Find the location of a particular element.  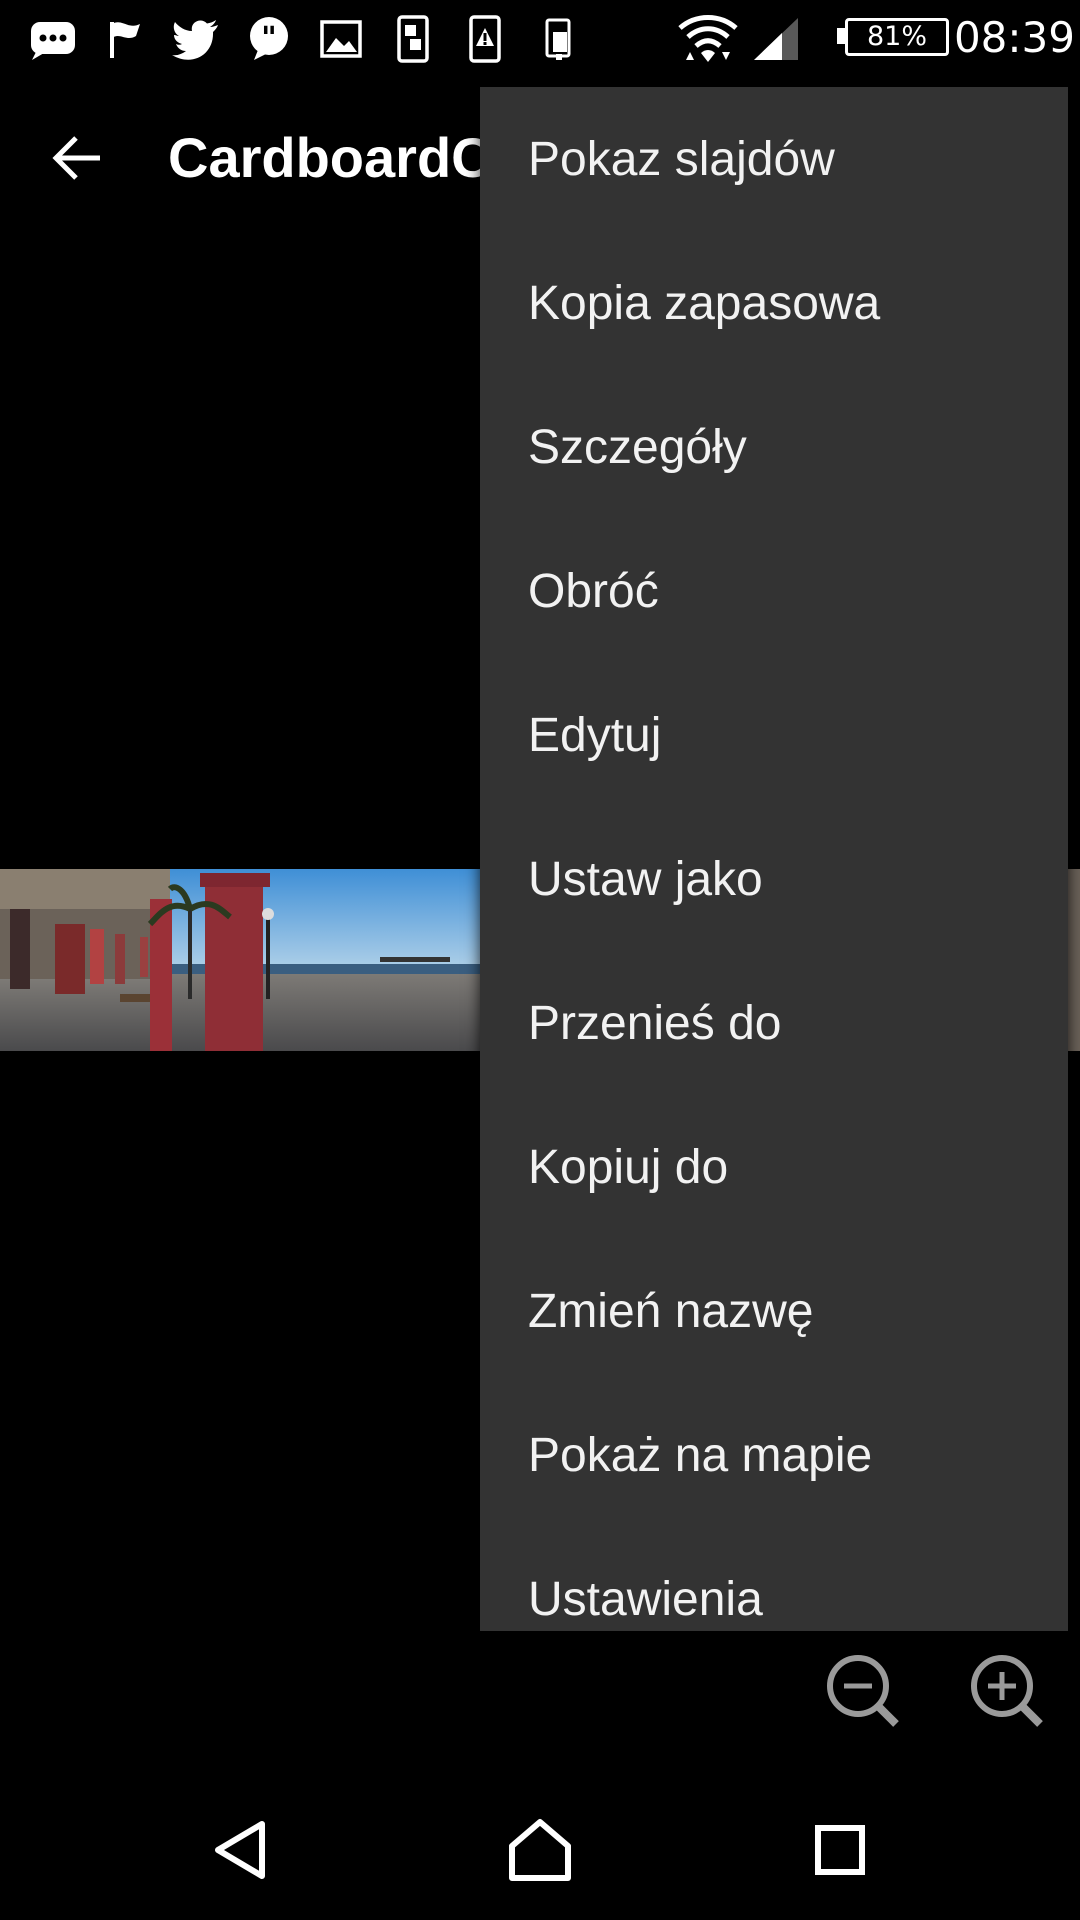

wifi-icon is located at coordinates (708, 39).